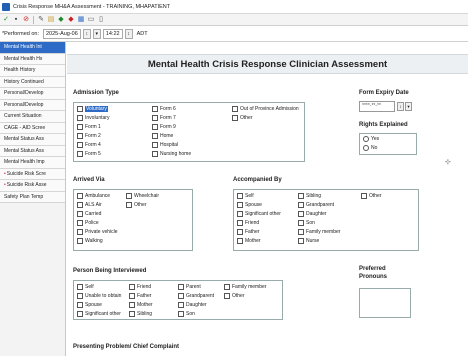  I want to click on print-icon: ▭, so click(91, 20).